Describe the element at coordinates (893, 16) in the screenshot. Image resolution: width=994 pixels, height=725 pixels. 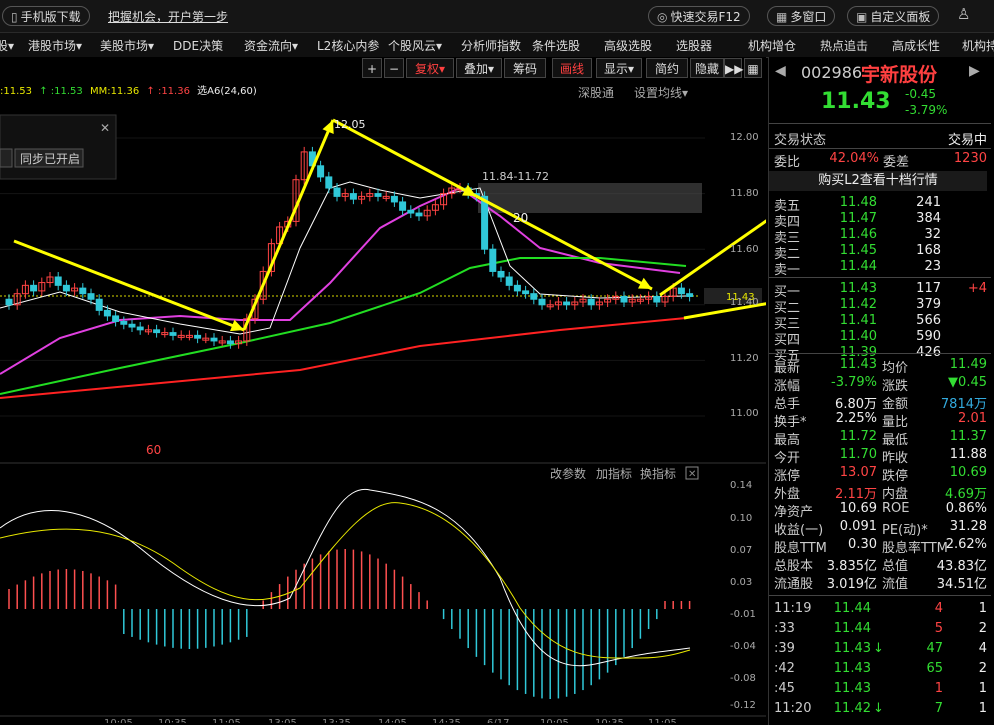
I see `custom-panel-button: ▣ 自定义面板` at that location.